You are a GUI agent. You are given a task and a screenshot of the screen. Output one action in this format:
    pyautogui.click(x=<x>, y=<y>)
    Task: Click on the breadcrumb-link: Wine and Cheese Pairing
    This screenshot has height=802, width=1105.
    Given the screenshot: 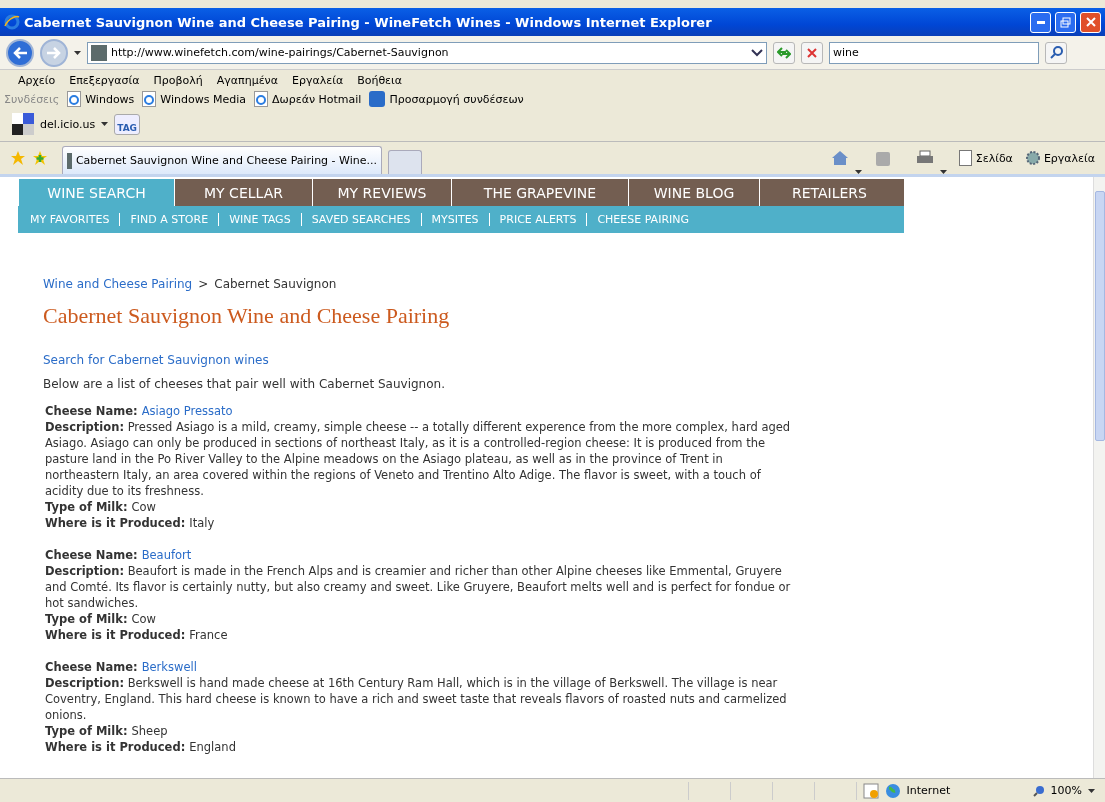 What is the action you would take?
    pyautogui.click(x=118, y=284)
    